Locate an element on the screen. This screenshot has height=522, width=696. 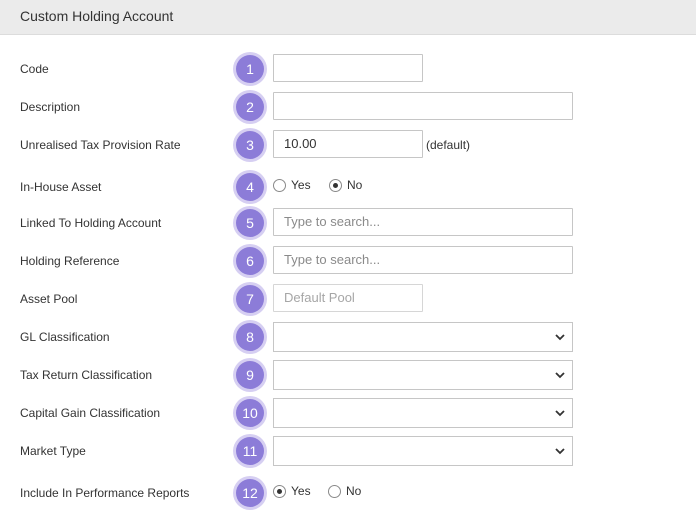
gl-classification-label: GL Classification is located at coordinates (65, 337).